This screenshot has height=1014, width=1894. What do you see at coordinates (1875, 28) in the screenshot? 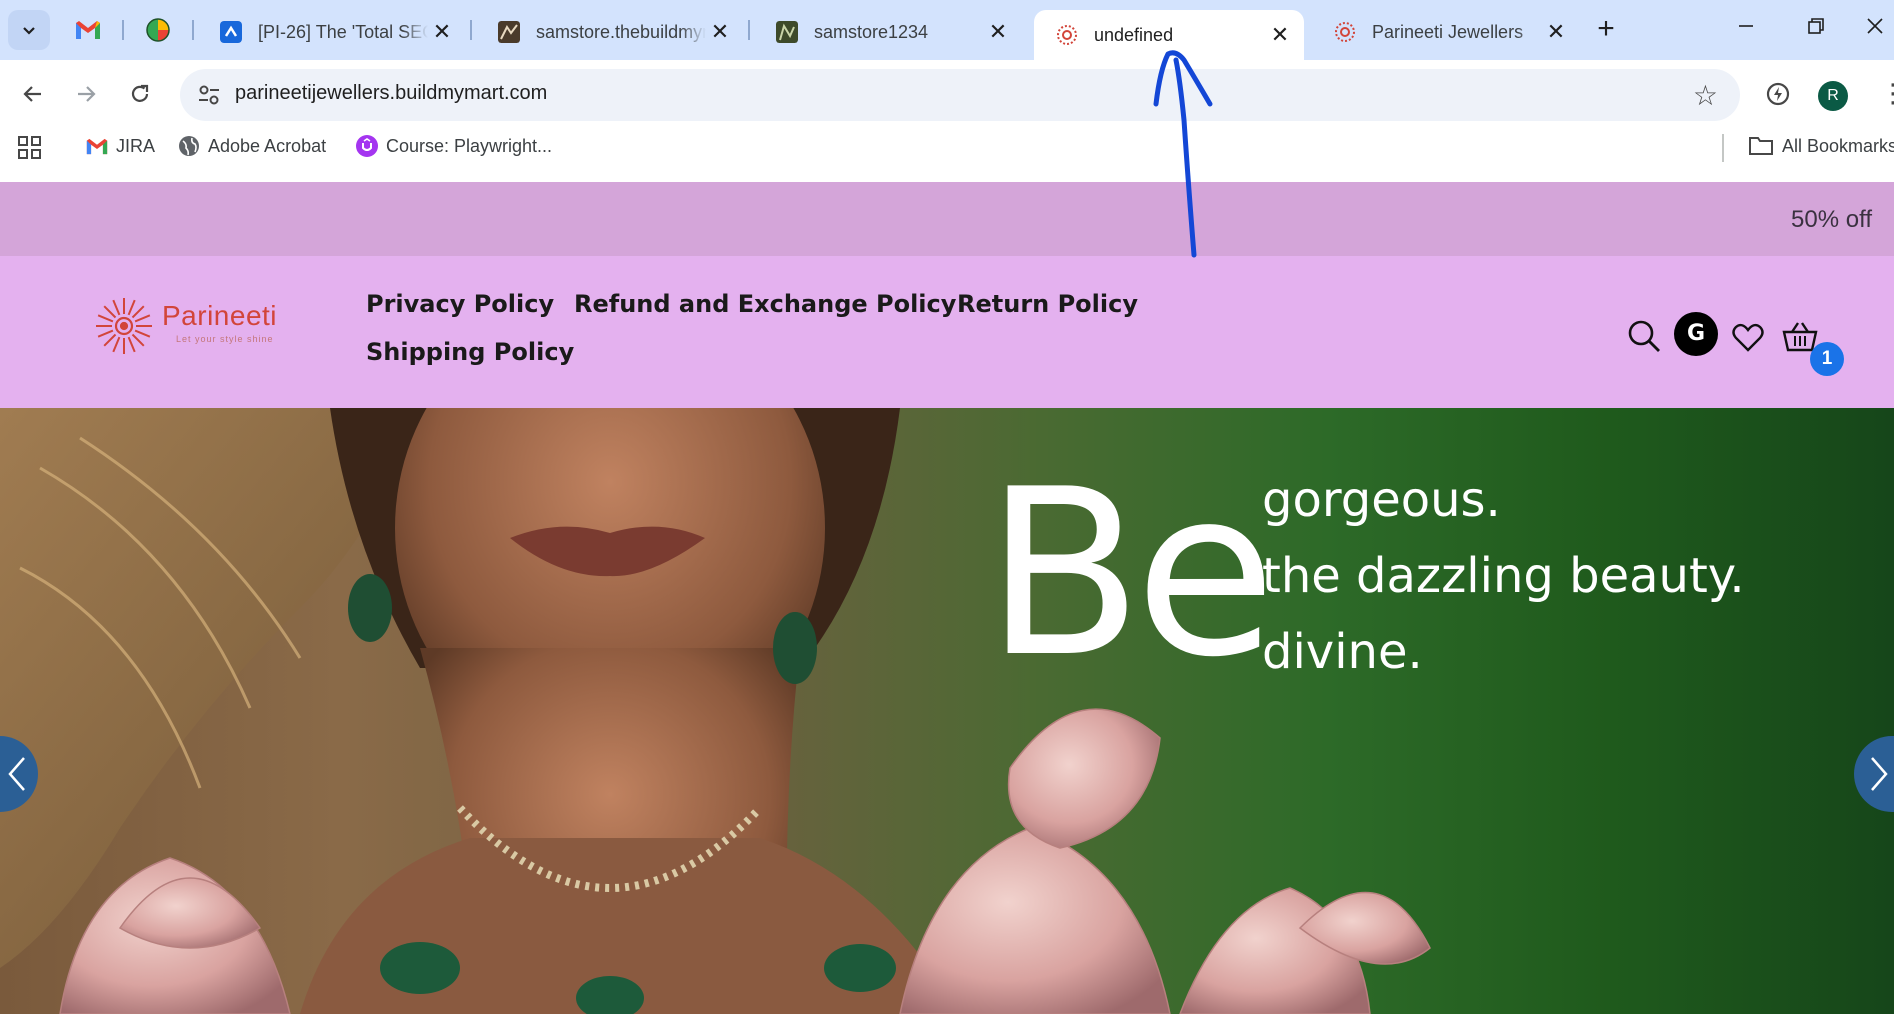
I see `close-window-button` at bounding box center [1875, 28].